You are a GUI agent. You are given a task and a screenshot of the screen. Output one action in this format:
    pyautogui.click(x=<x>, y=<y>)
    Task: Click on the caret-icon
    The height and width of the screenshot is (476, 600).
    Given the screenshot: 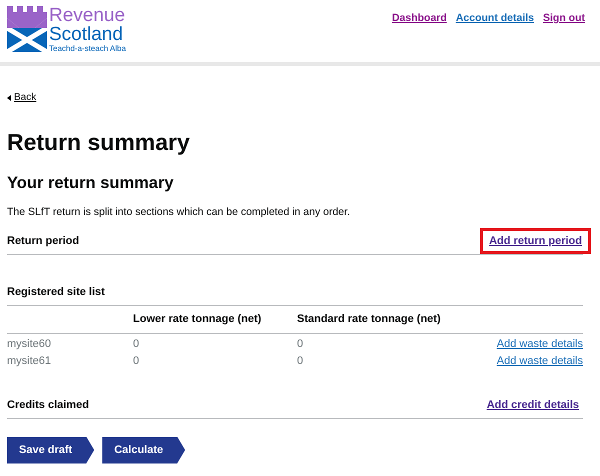 What is the action you would take?
    pyautogui.click(x=9, y=97)
    